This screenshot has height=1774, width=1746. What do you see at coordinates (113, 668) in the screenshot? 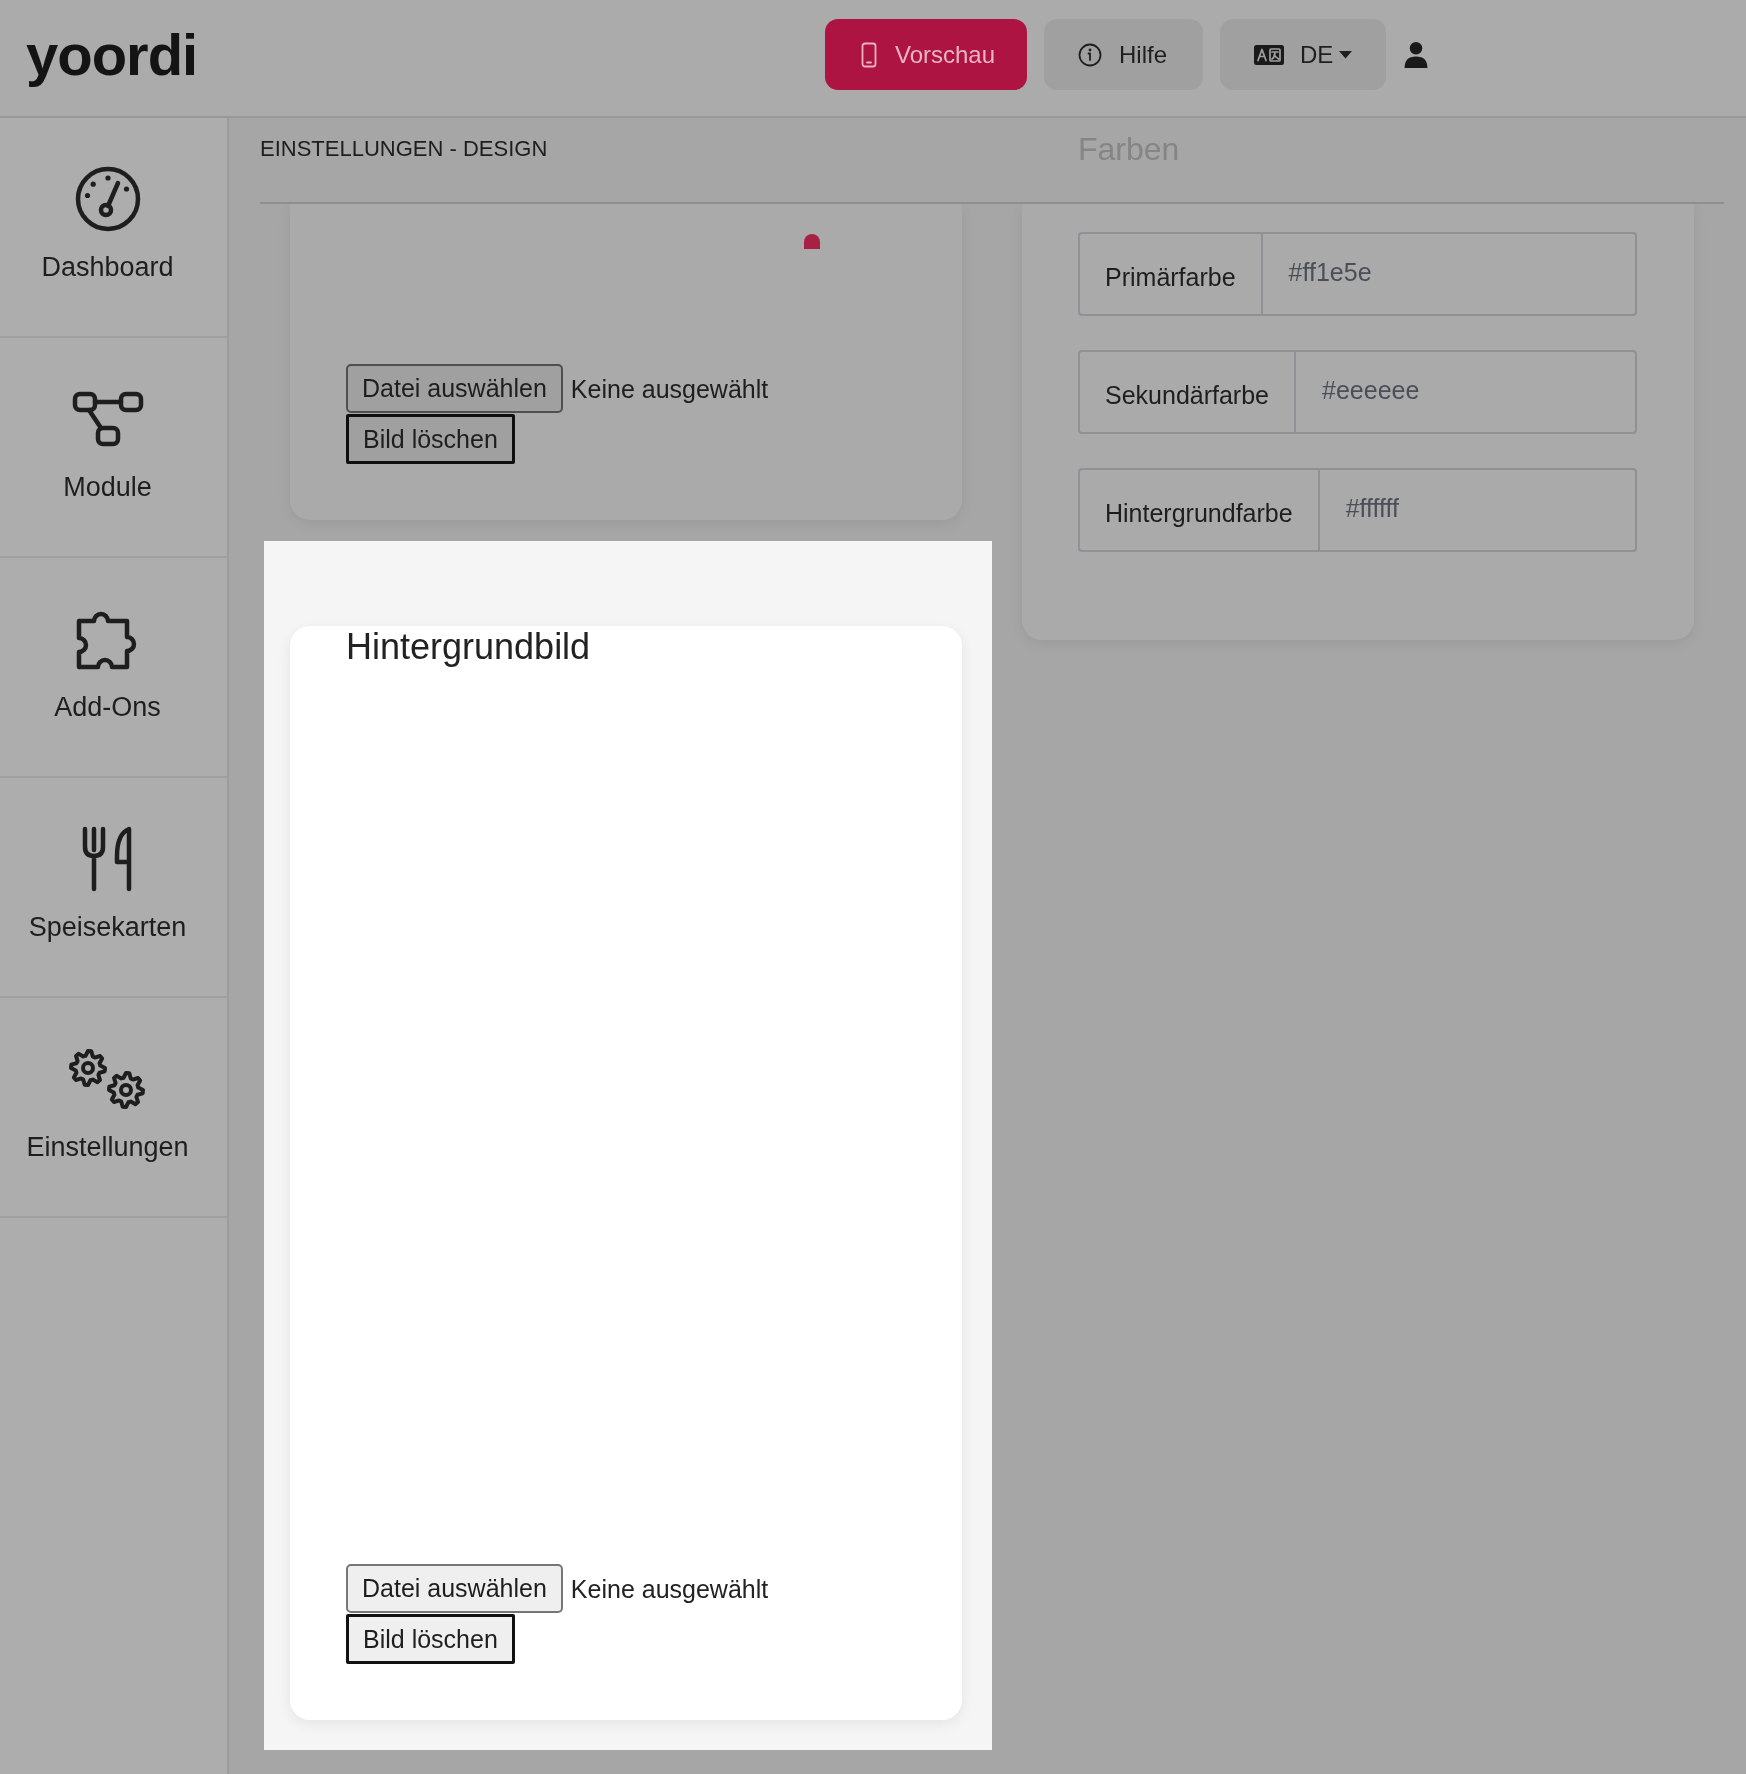
I see `sidebar-item: Add-Ons` at bounding box center [113, 668].